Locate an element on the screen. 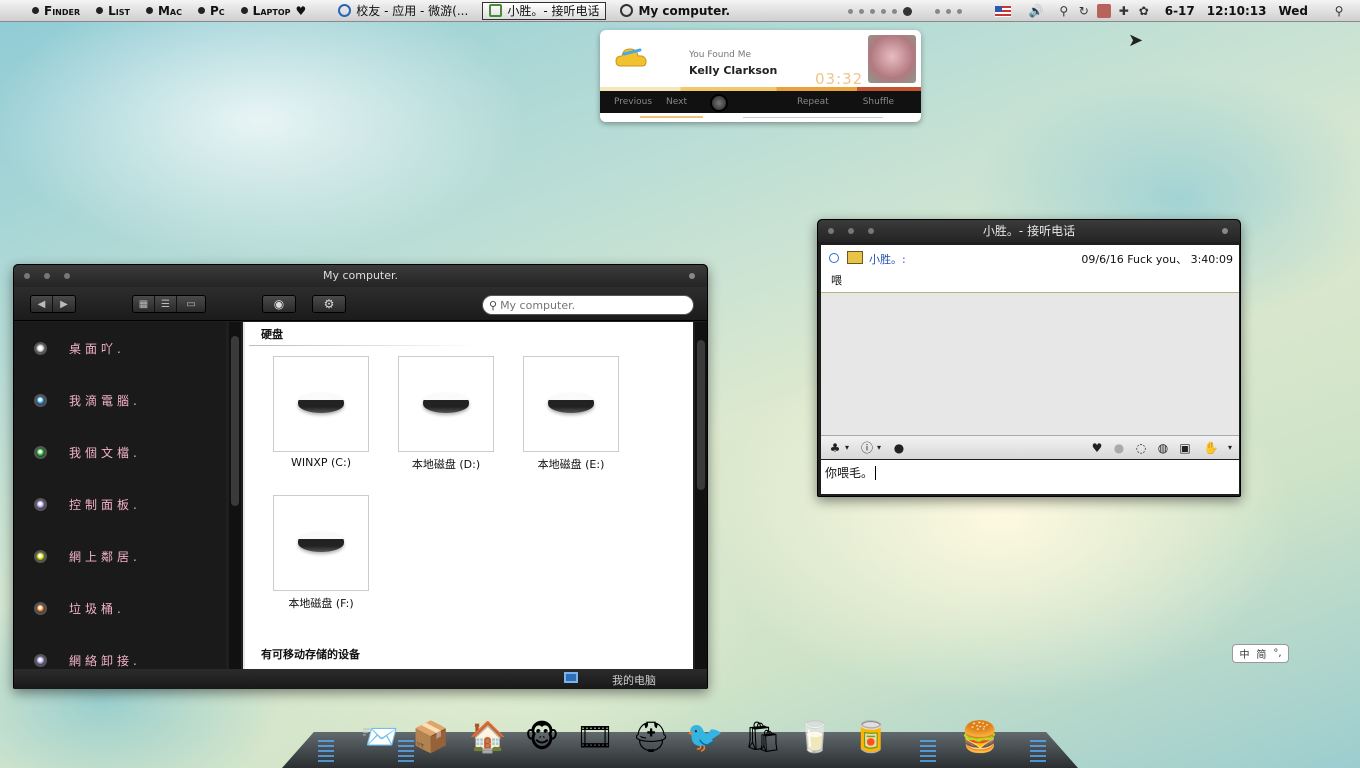  menu-item-label: Finder is located at coordinates (62, 10).